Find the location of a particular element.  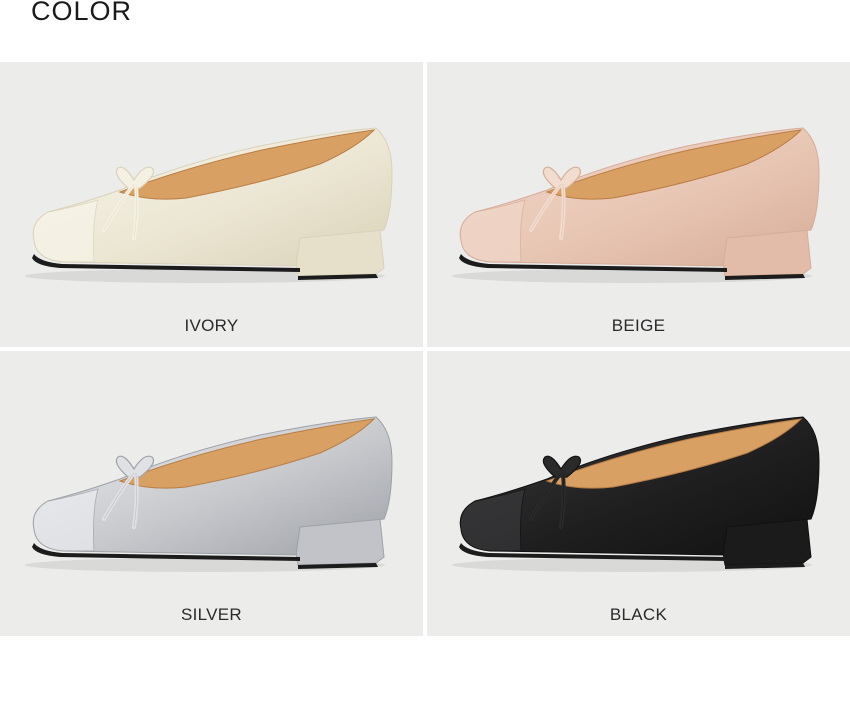

shoe-image-black is located at coordinates (636, 494).